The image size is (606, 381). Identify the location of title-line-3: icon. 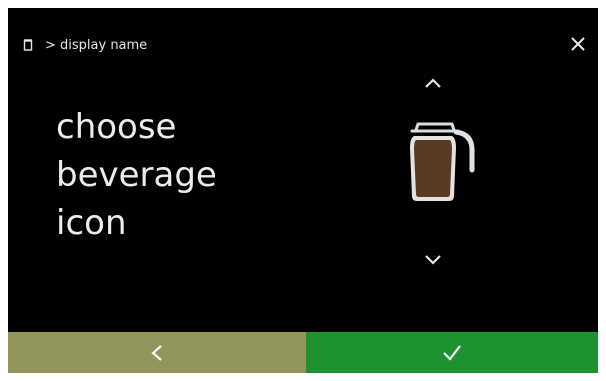
(91, 223).